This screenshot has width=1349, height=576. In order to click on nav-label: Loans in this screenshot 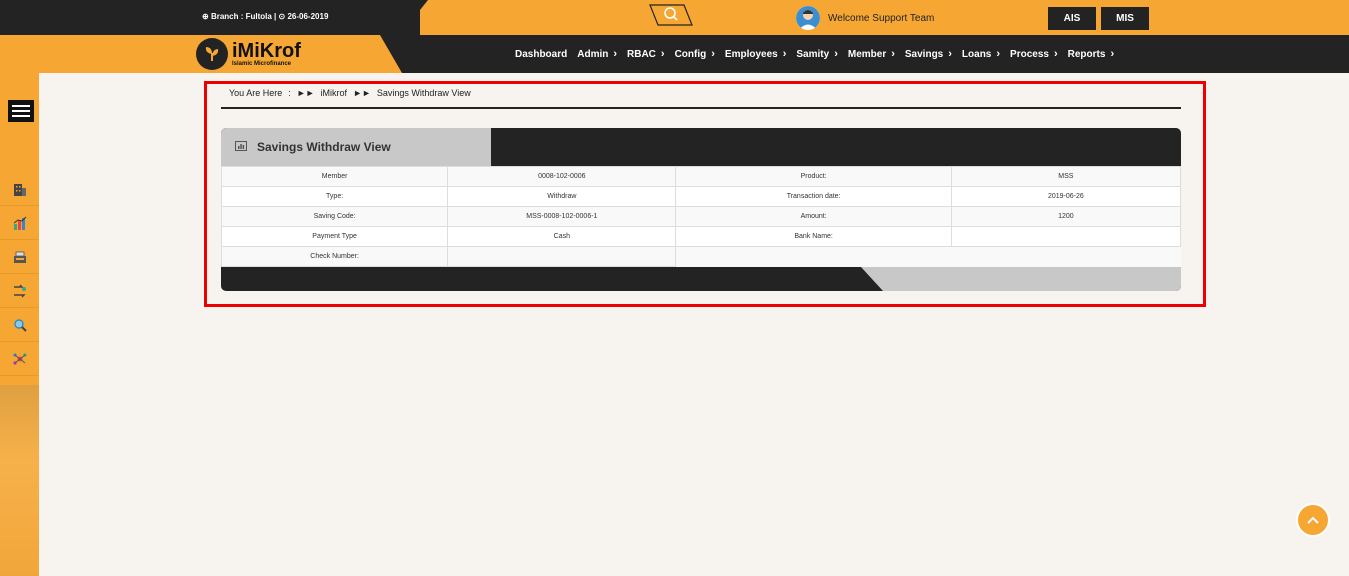, I will do `click(976, 54)`.